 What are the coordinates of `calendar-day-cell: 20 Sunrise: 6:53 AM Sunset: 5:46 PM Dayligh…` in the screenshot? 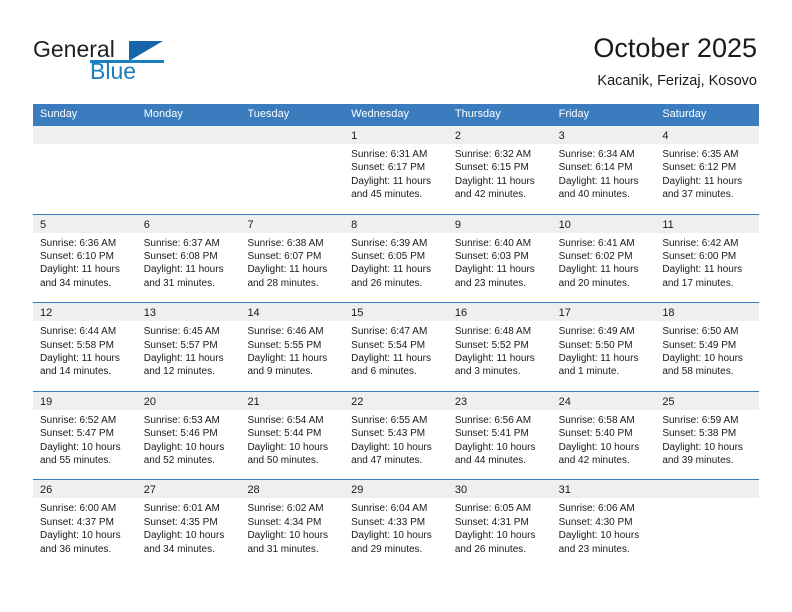 It's located at (188, 435).